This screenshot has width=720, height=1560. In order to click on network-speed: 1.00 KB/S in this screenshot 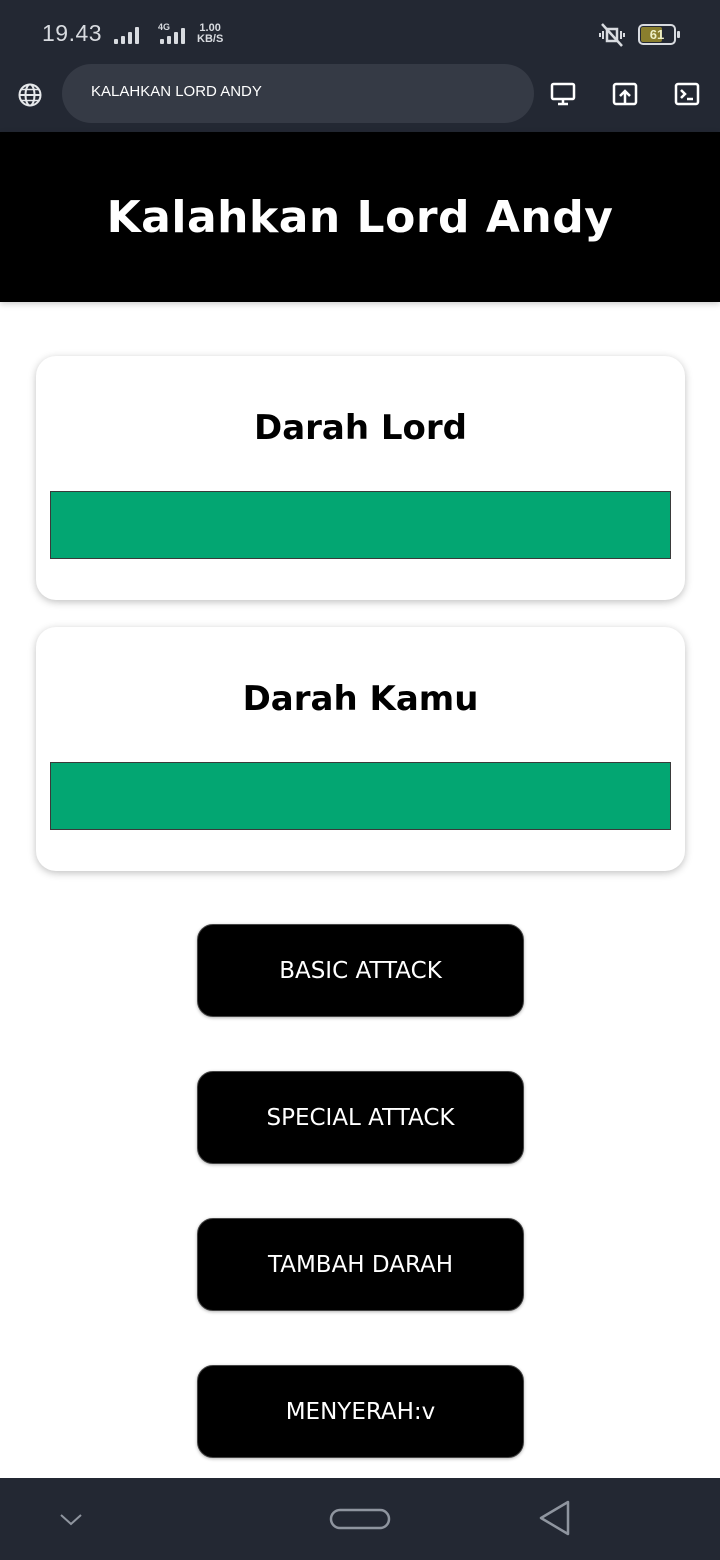, I will do `click(210, 34)`.